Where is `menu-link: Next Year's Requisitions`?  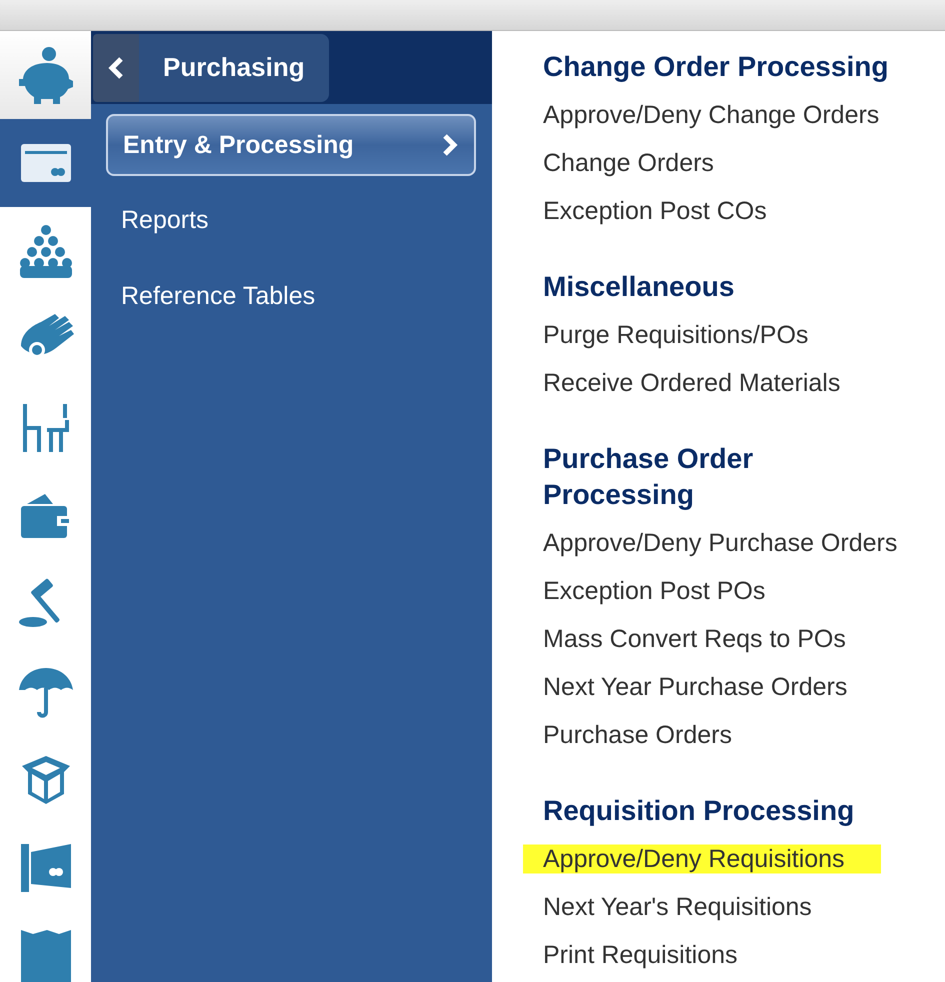
menu-link: Next Year's Requisitions is located at coordinates (677, 907).